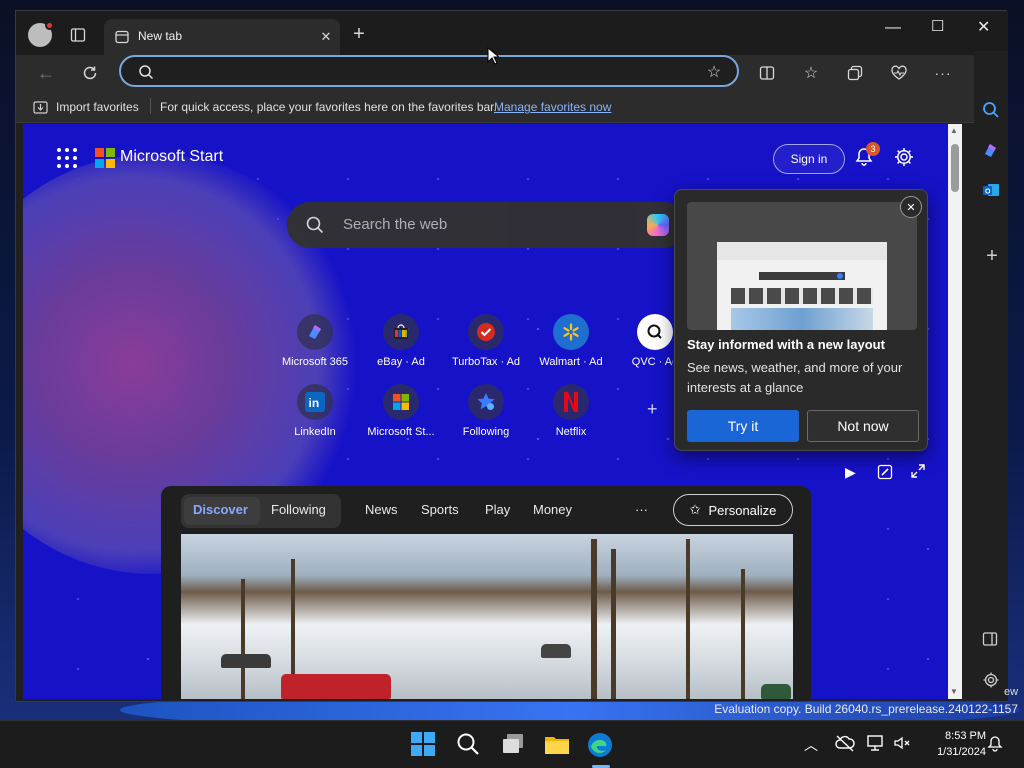 Image resolution: width=1024 pixels, height=768 pixels. Describe the element at coordinates (571, 332) in the screenshot. I see `walmart-icon` at that location.